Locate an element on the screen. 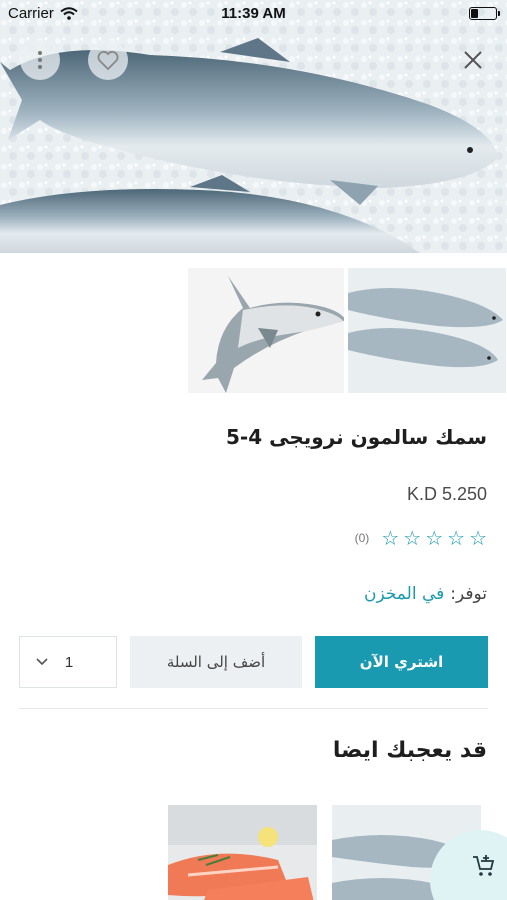 The image size is (507, 900). image-thumbnails is located at coordinates (347, 330).